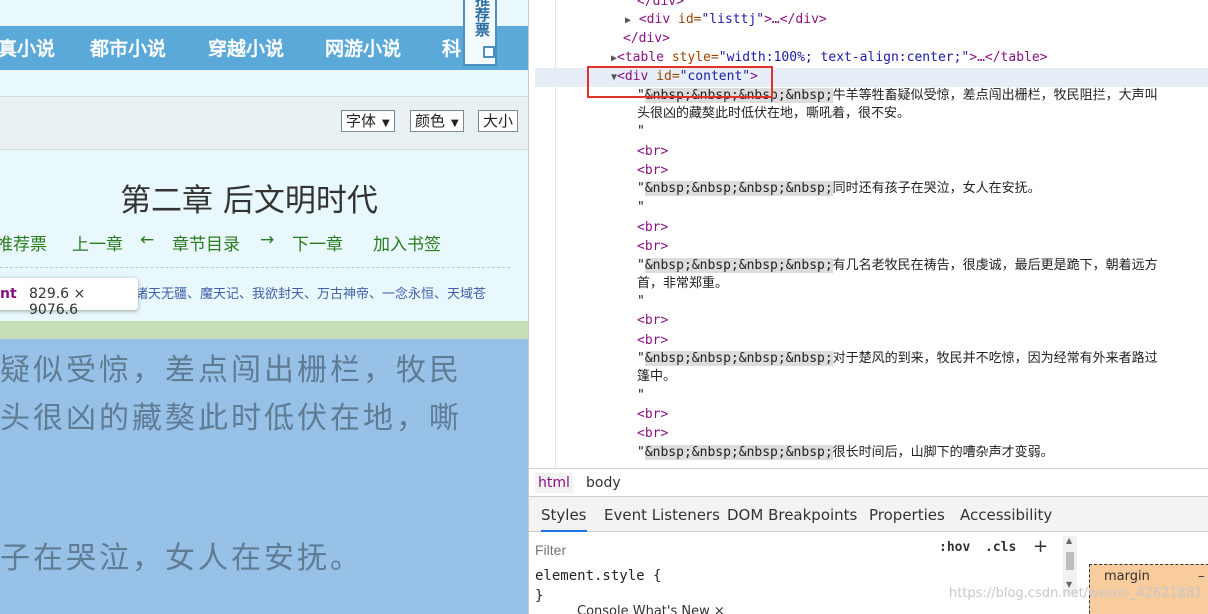 This screenshot has width=1208, height=614. I want to click on tooltip-tag: nt, so click(8, 294).